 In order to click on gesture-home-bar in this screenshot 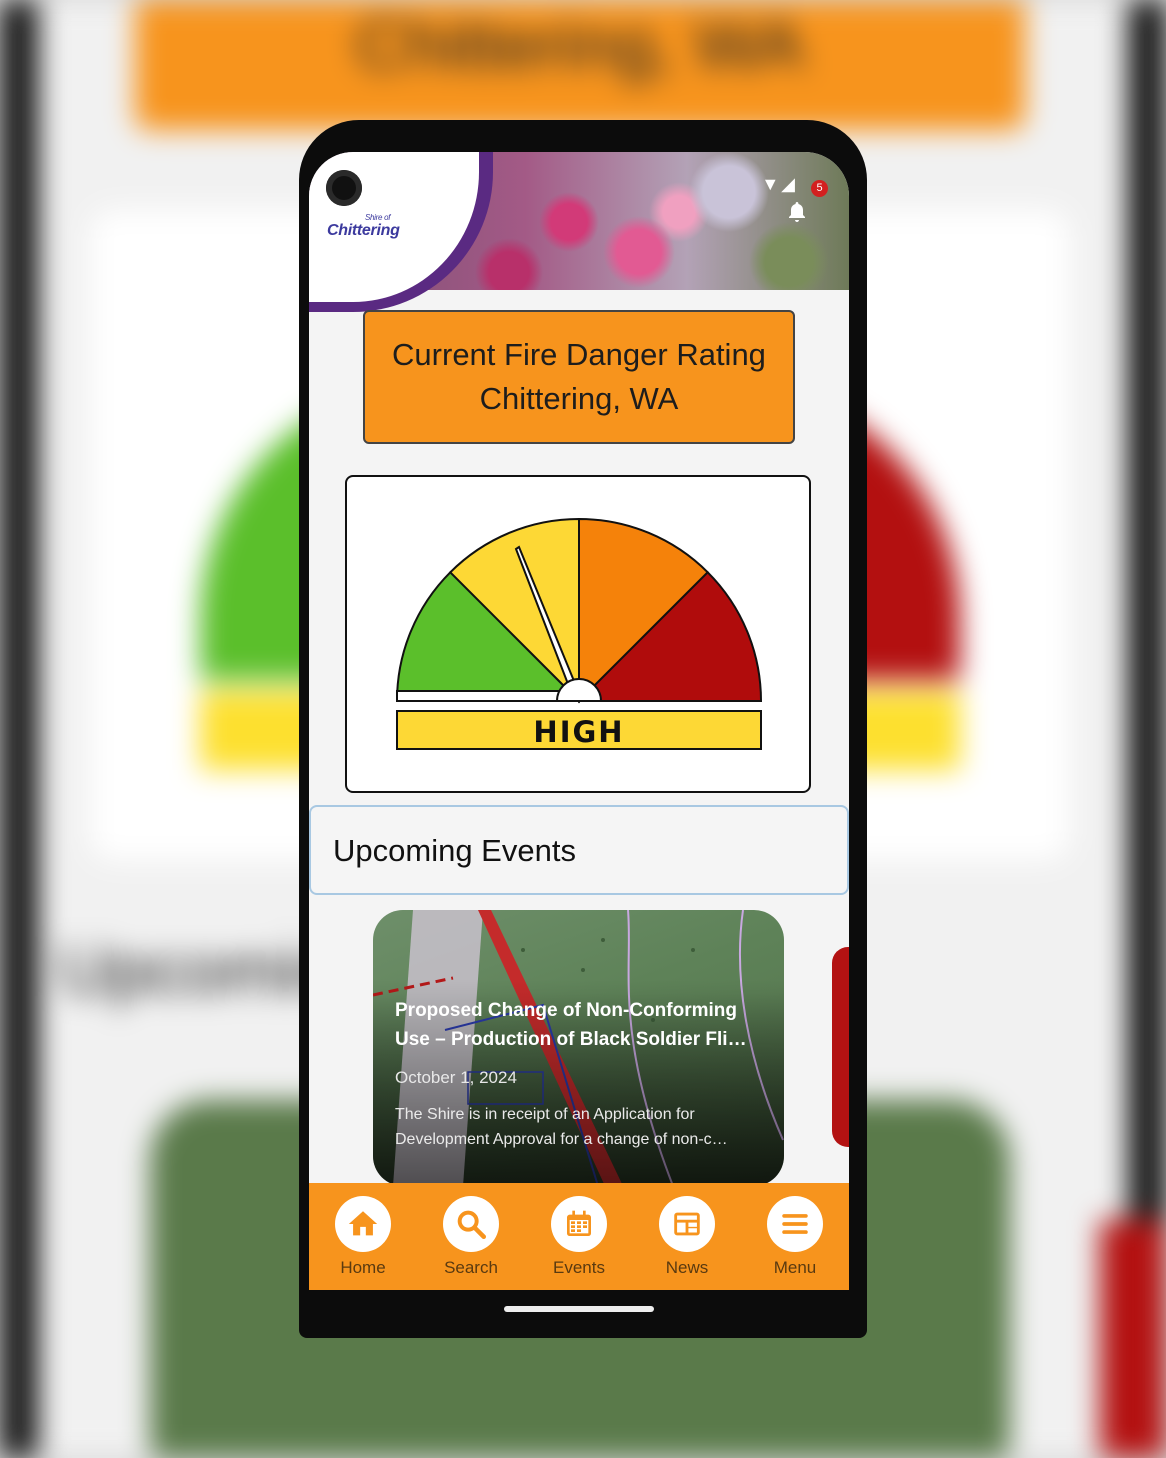, I will do `click(579, 1309)`.